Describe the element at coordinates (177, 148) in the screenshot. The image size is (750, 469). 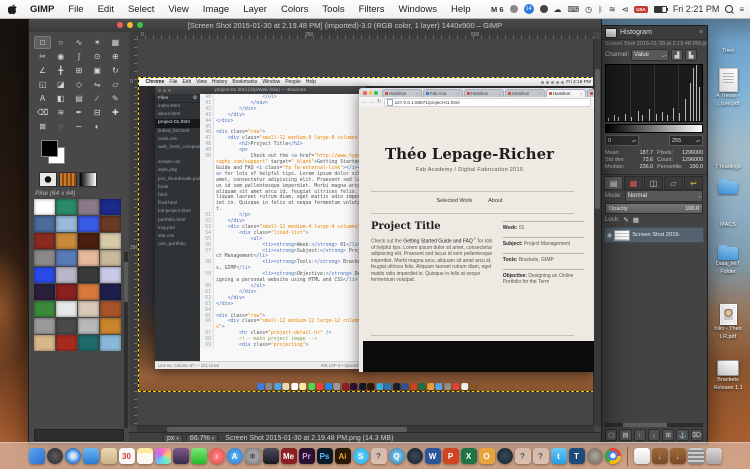
I see `file-item: web_fonts_composite` at that location.